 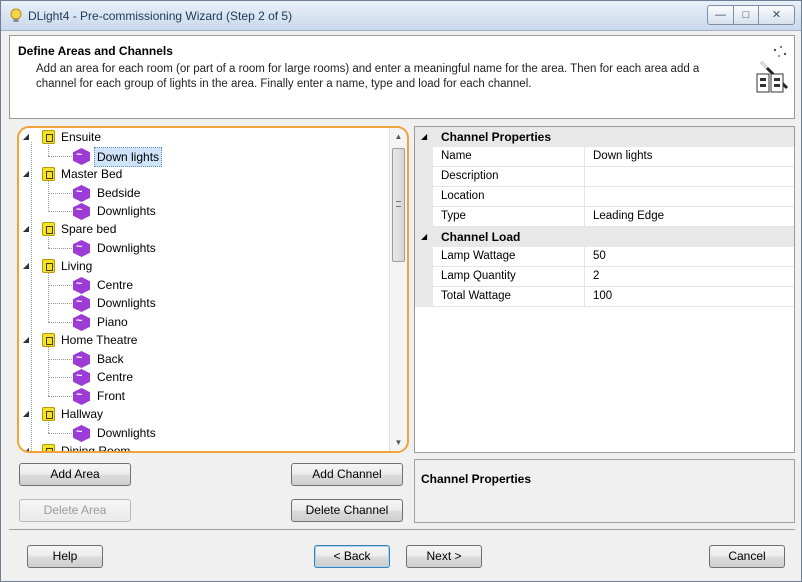 I want to click on tree-scrollbar: ▲ ▼, so click(x=398, y=289).